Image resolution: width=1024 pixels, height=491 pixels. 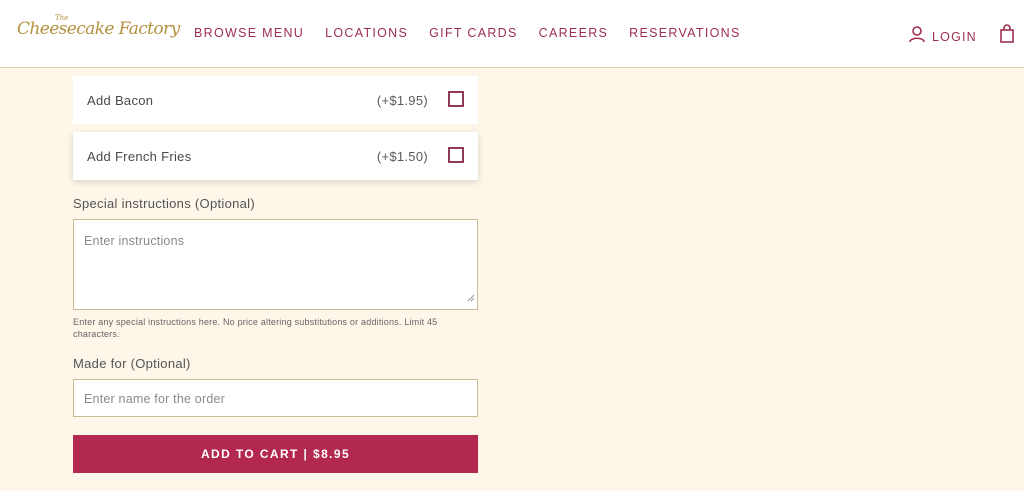 What do you see at coordinates (1007, 36) in the screenshot?
I see `shopping-bag-icon` at bounding box center [1007, 36].